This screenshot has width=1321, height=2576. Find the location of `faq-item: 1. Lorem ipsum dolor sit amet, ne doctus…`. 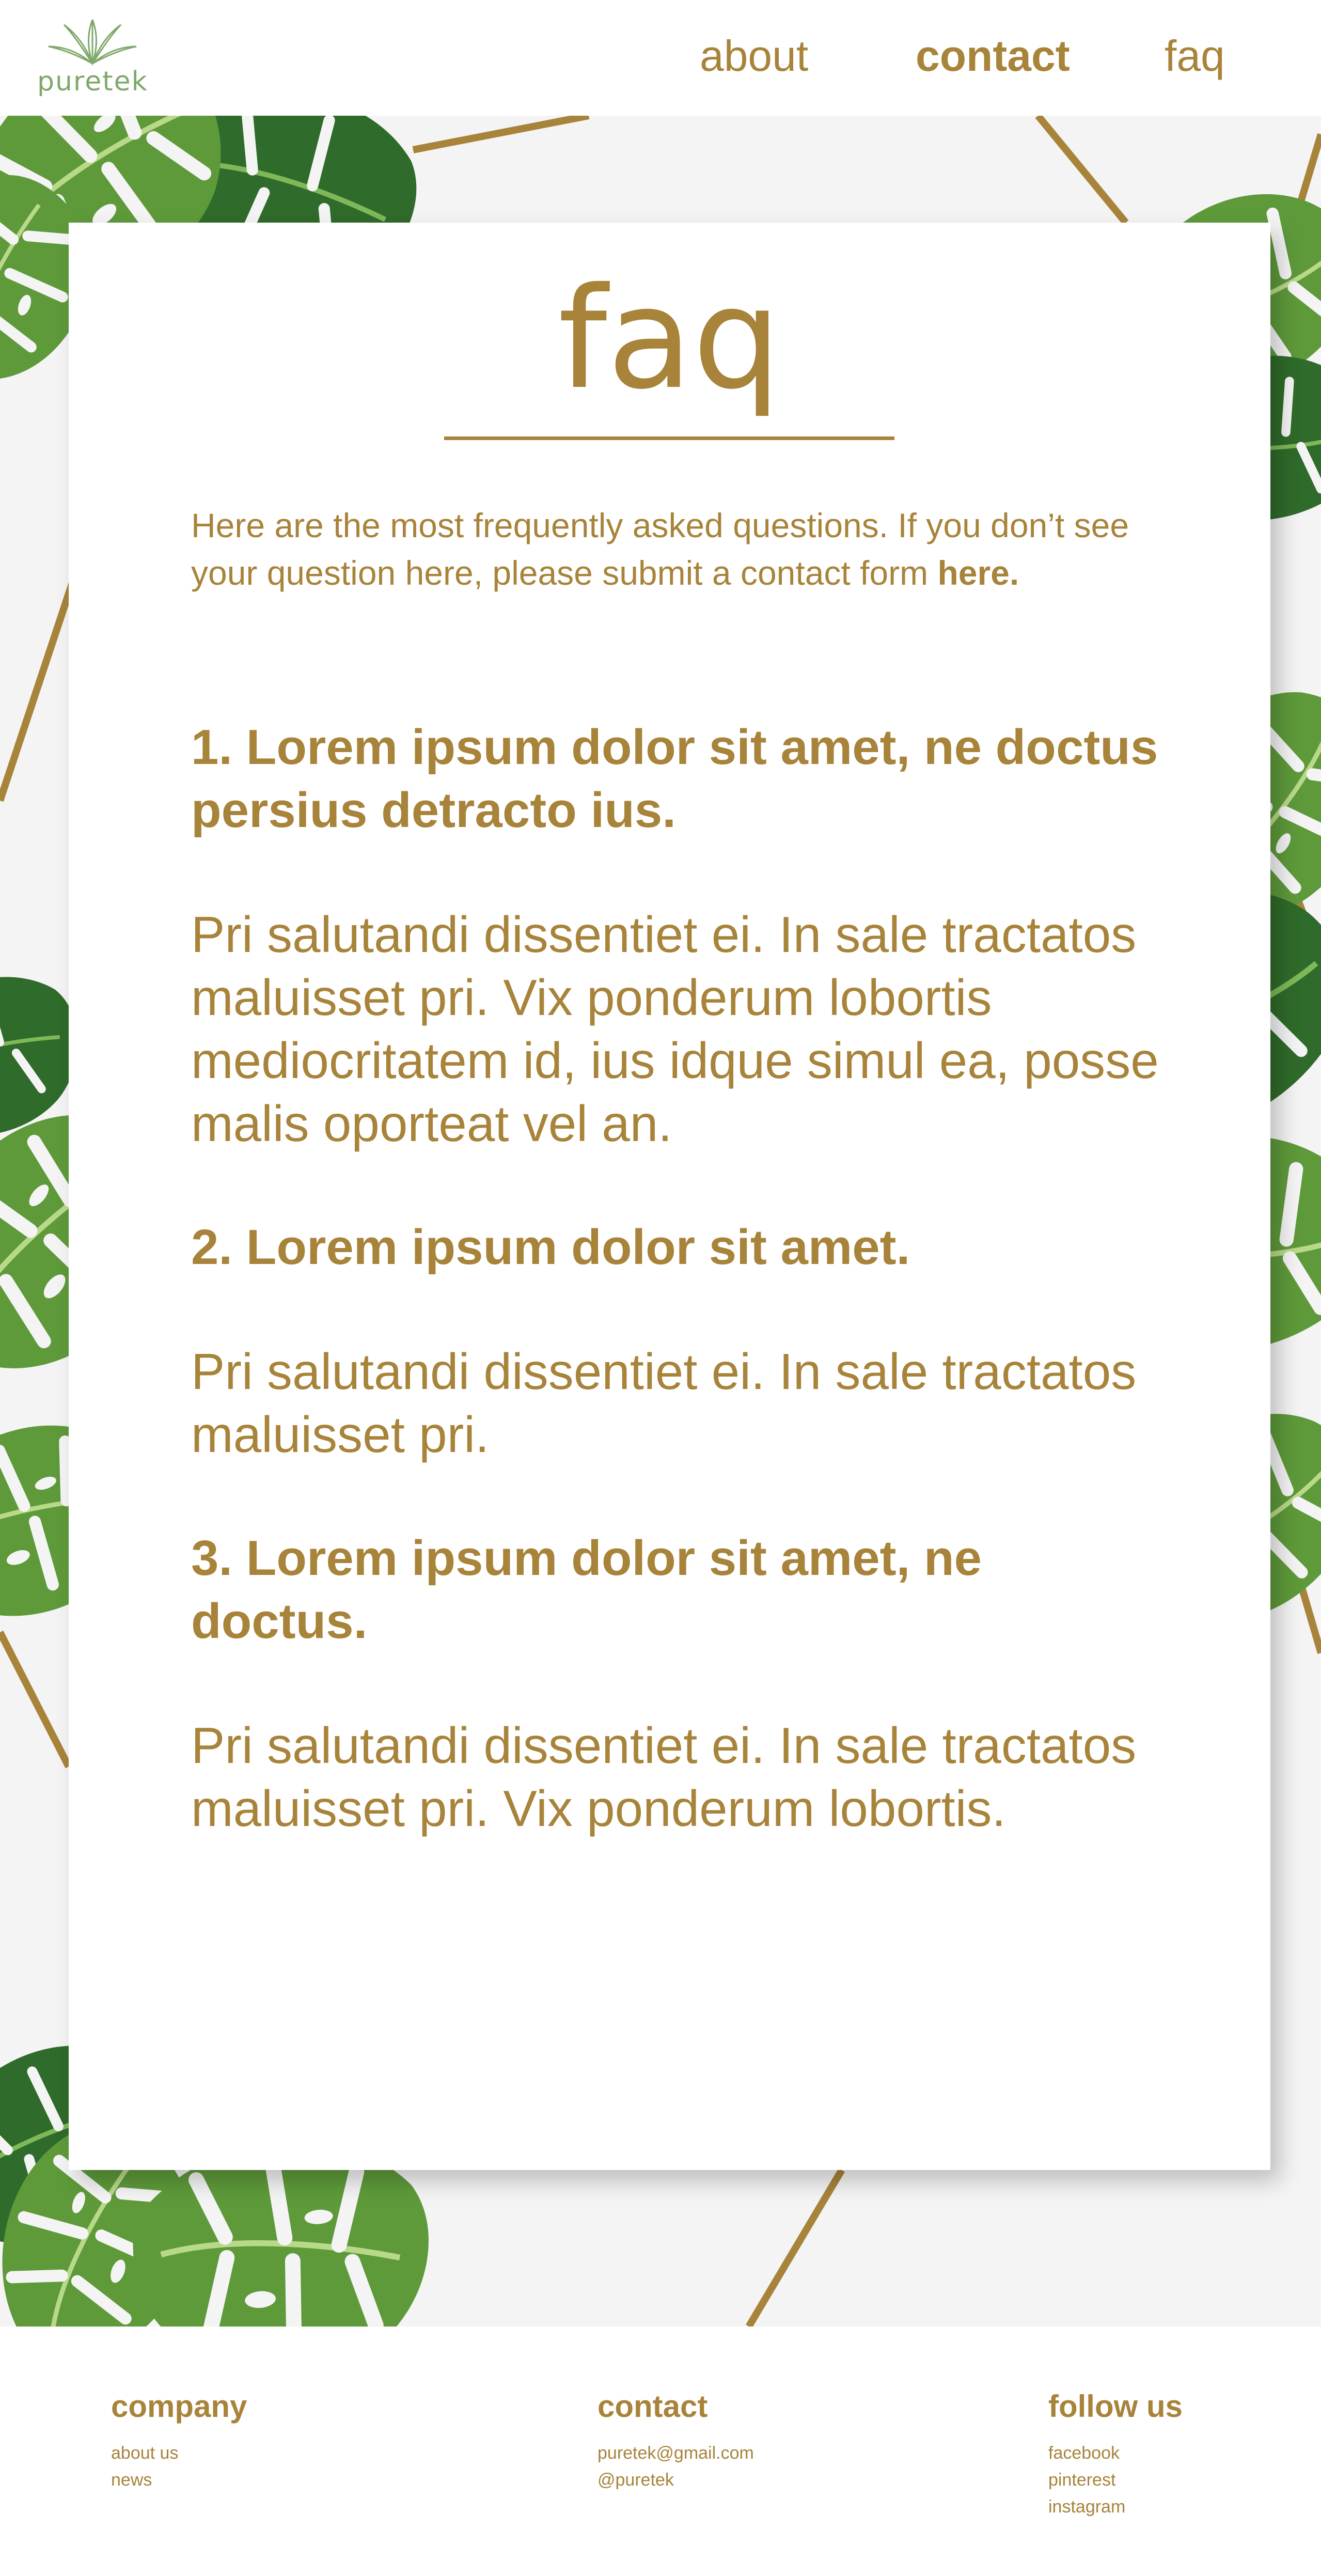

faq-item: 1. Lorem ipsum dolor sit amet, ne doctus… is located at coordinates (676, 935).